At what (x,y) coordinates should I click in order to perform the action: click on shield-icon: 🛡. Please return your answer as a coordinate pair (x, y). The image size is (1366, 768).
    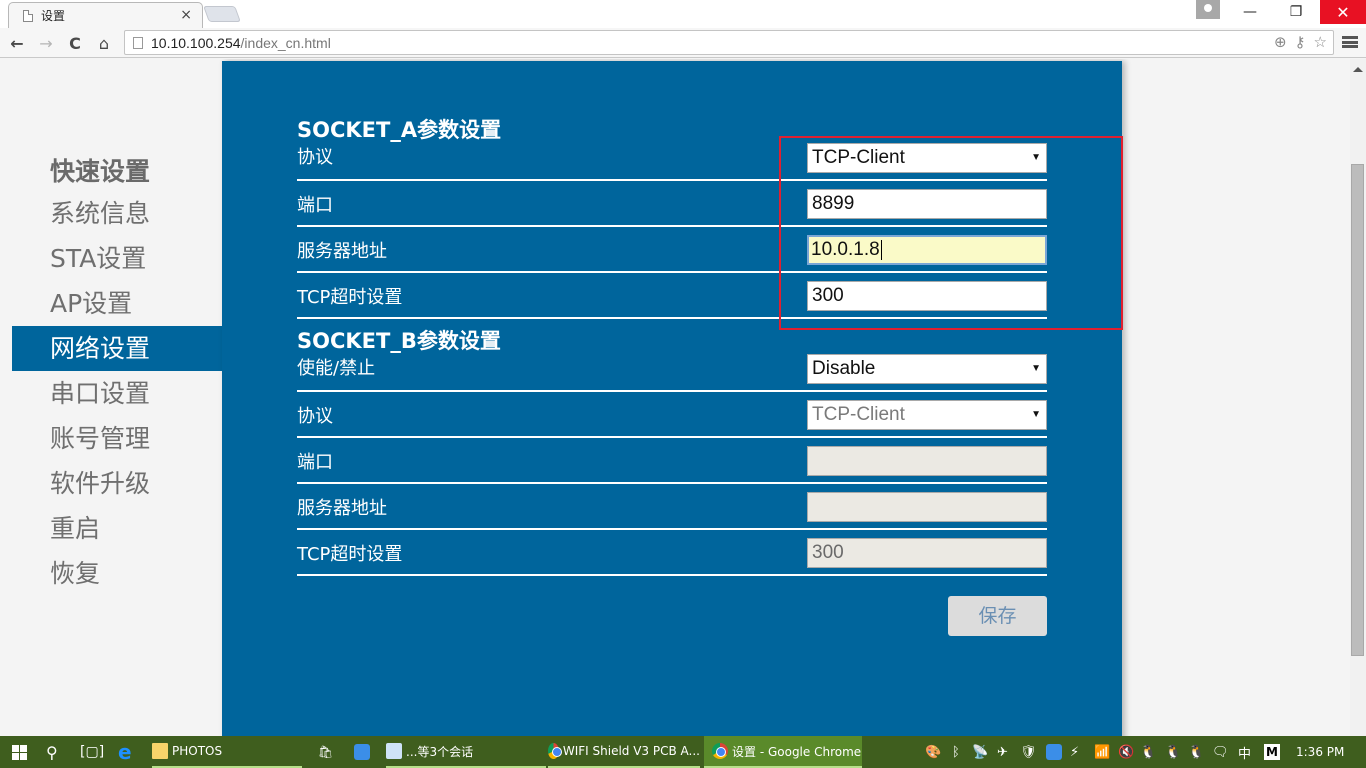
    Looking at the image, I should click on (1028, 752).